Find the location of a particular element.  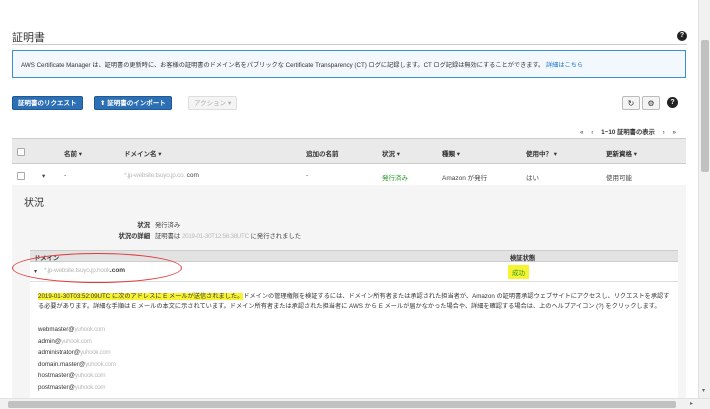

detail-prefix: 証明書は is located at coordinates (168, 236).